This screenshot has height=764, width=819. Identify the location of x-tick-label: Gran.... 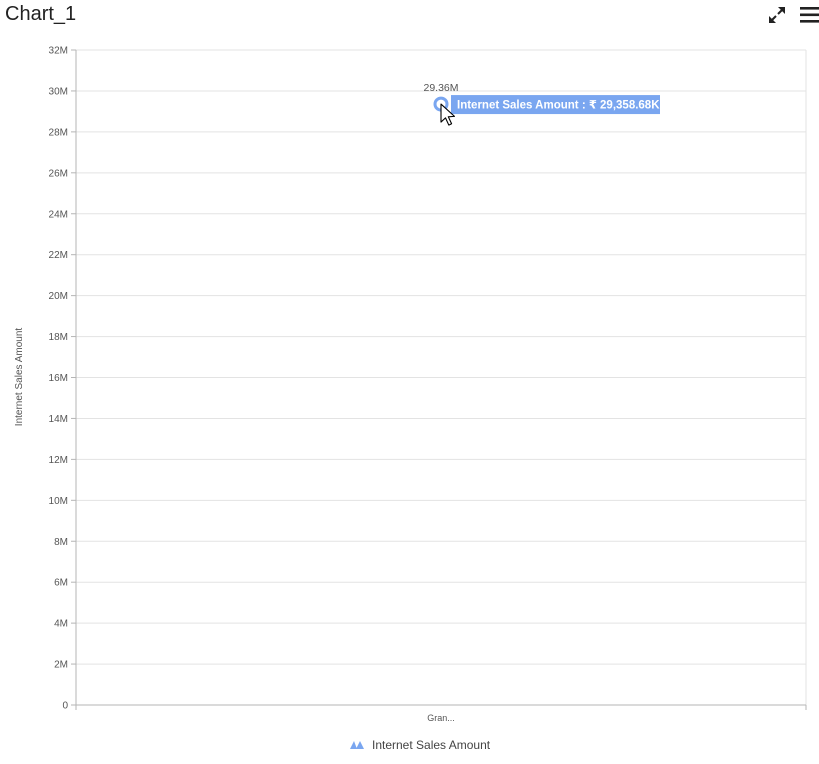
(441, 718).